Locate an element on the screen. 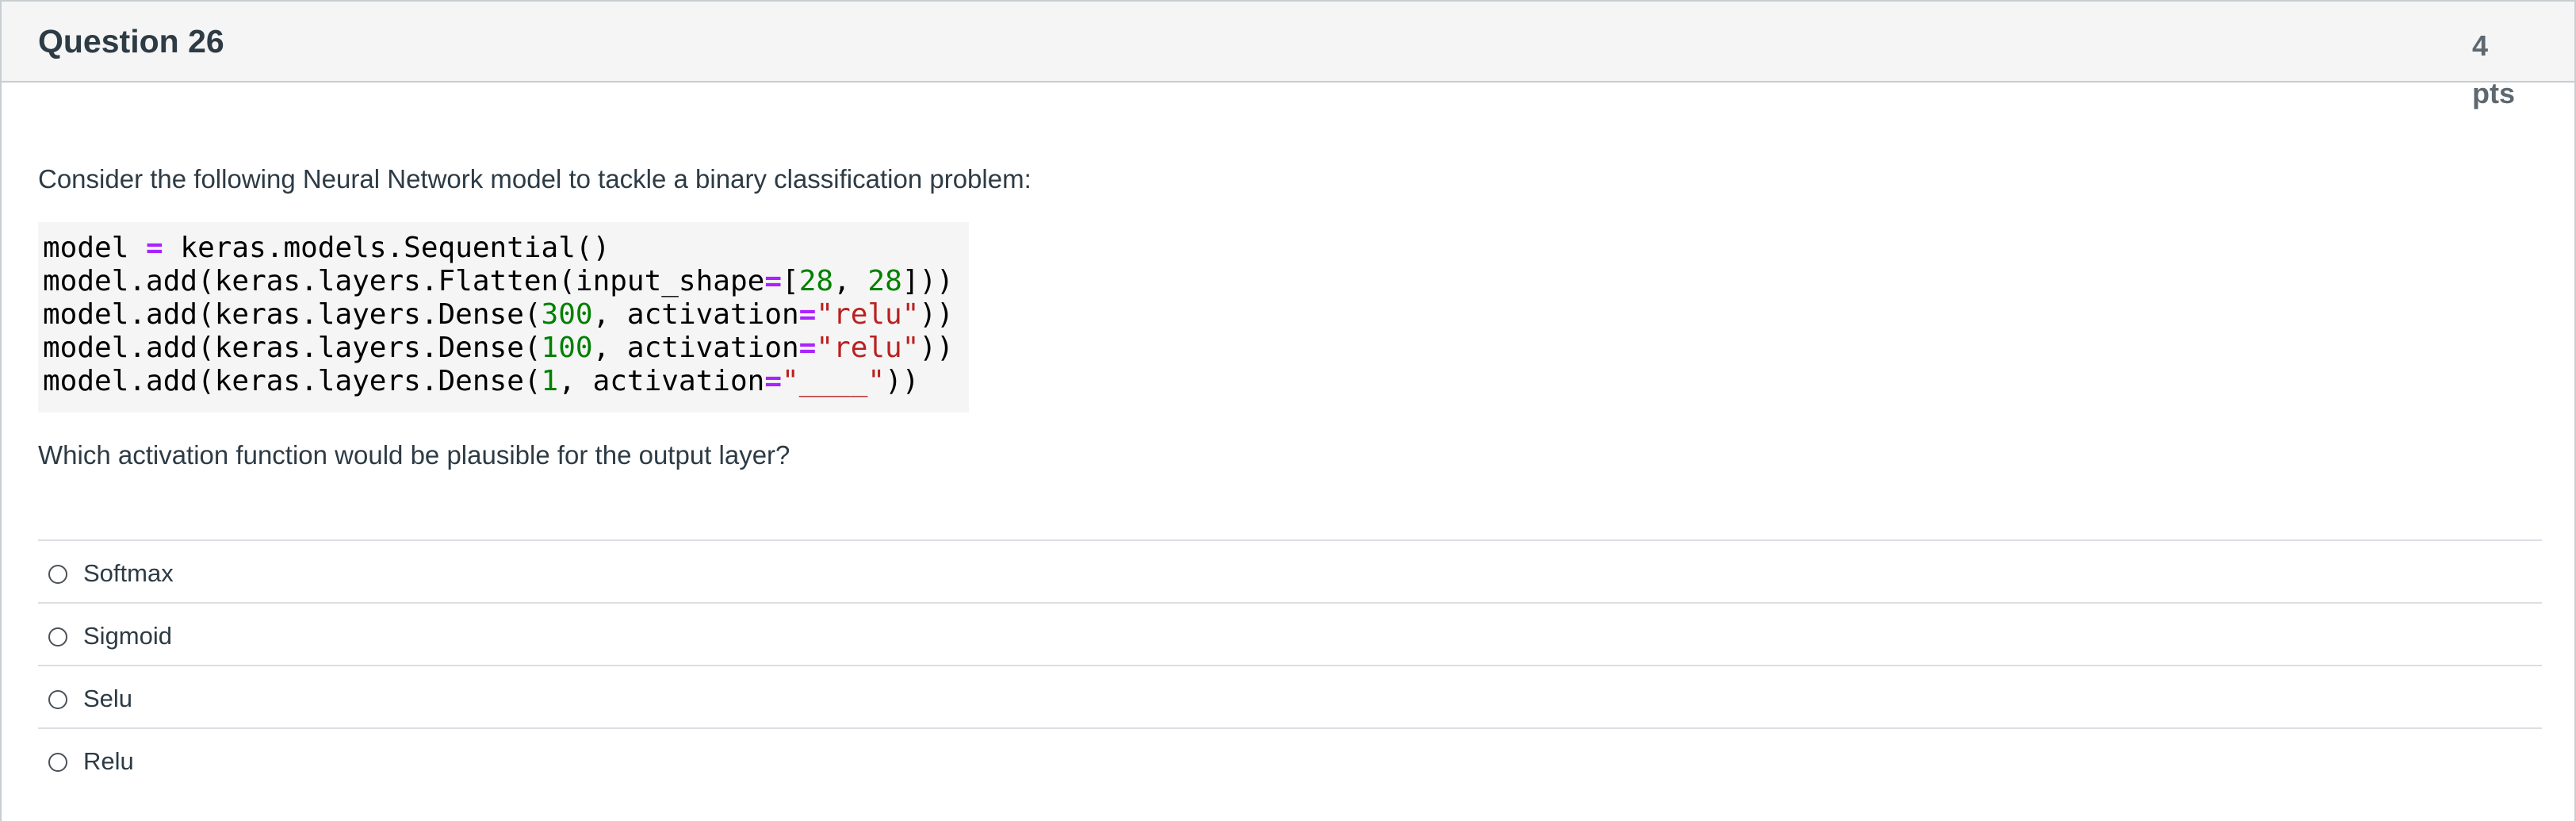 This screenshot has width=2576, height=821. code-line: model = keras.models.Sequential() is located at coordinates (506, 248).